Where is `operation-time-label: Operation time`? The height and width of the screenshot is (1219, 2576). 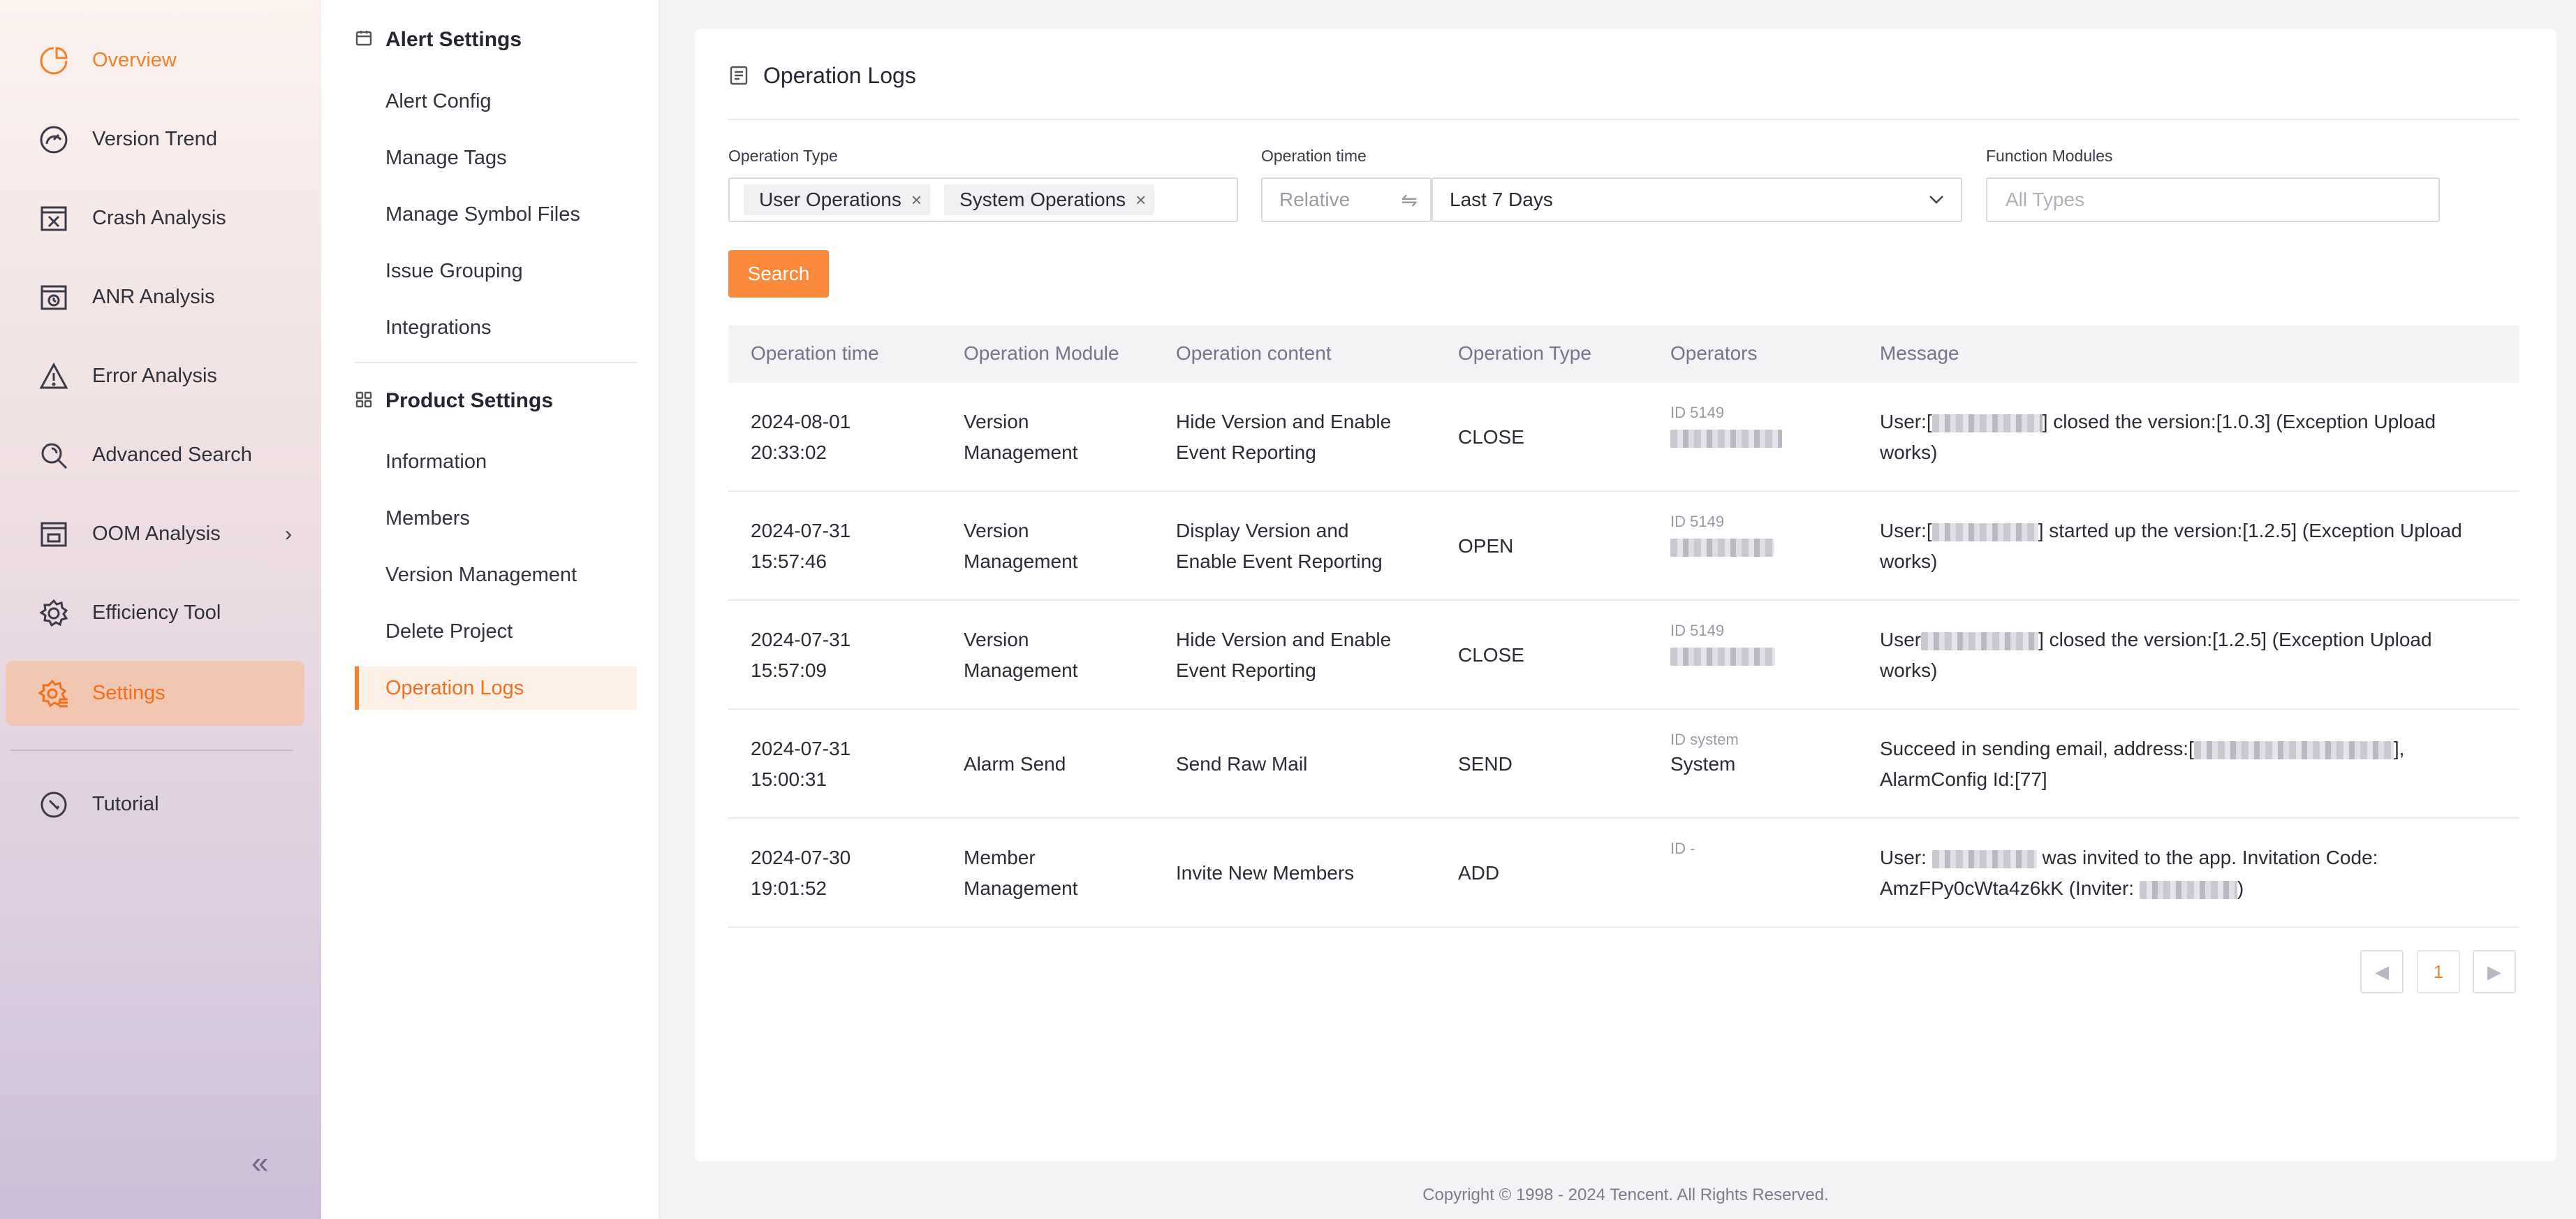
operation-time-label: Operation time is located at coordinates (1314, 156).